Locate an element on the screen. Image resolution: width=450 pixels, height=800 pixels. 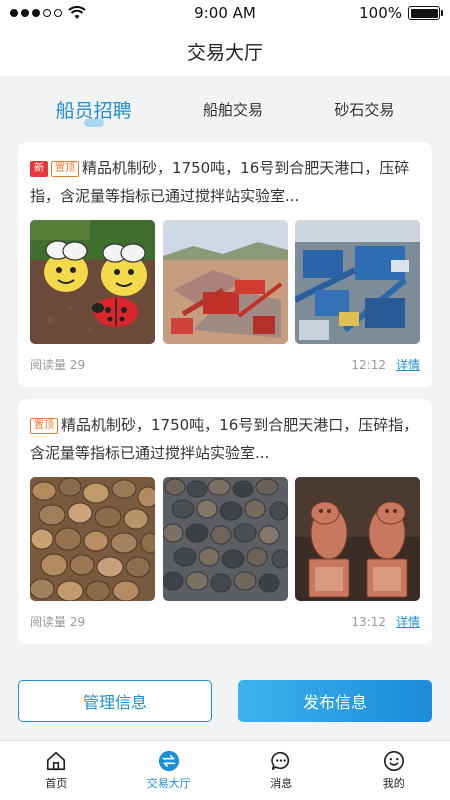
status-left is located at coordinates (48, 13).